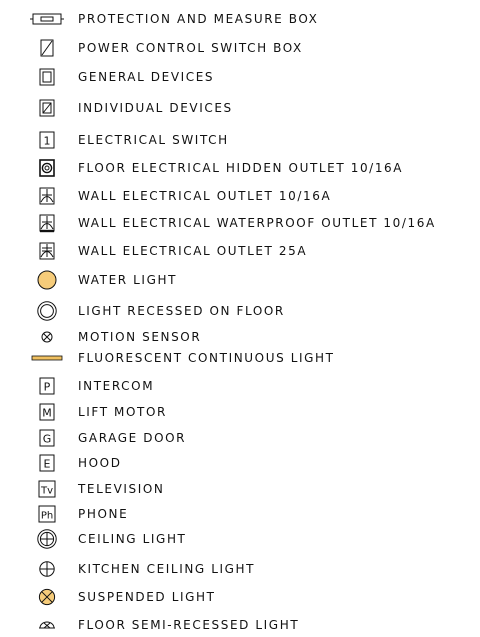 Image resolution: width=480 pixels, height=637 pixels. I want to click on switch-glyph: 1, so click(47, 141).